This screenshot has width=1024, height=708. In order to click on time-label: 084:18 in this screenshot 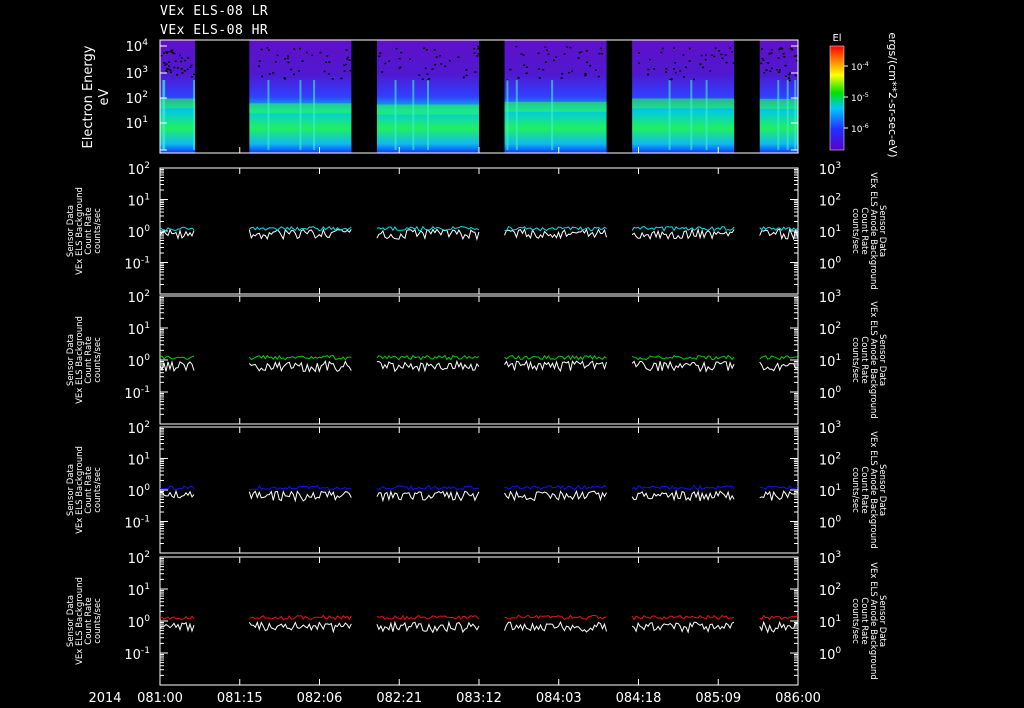, I will do `click(639, 698)`.